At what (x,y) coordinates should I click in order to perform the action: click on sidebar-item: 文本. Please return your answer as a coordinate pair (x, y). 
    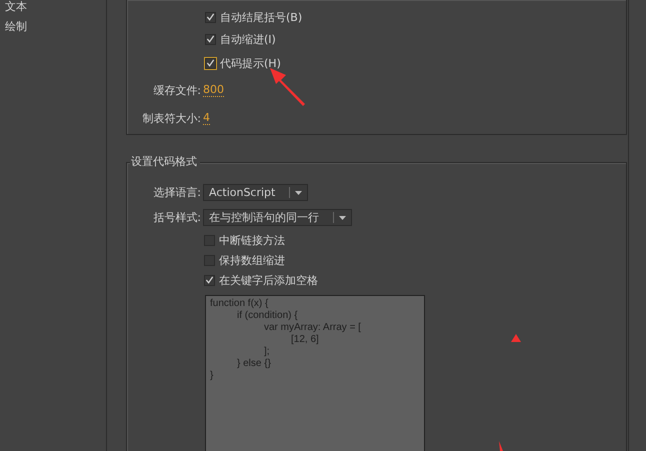
    Looking at the image, I should click on (53, 8).